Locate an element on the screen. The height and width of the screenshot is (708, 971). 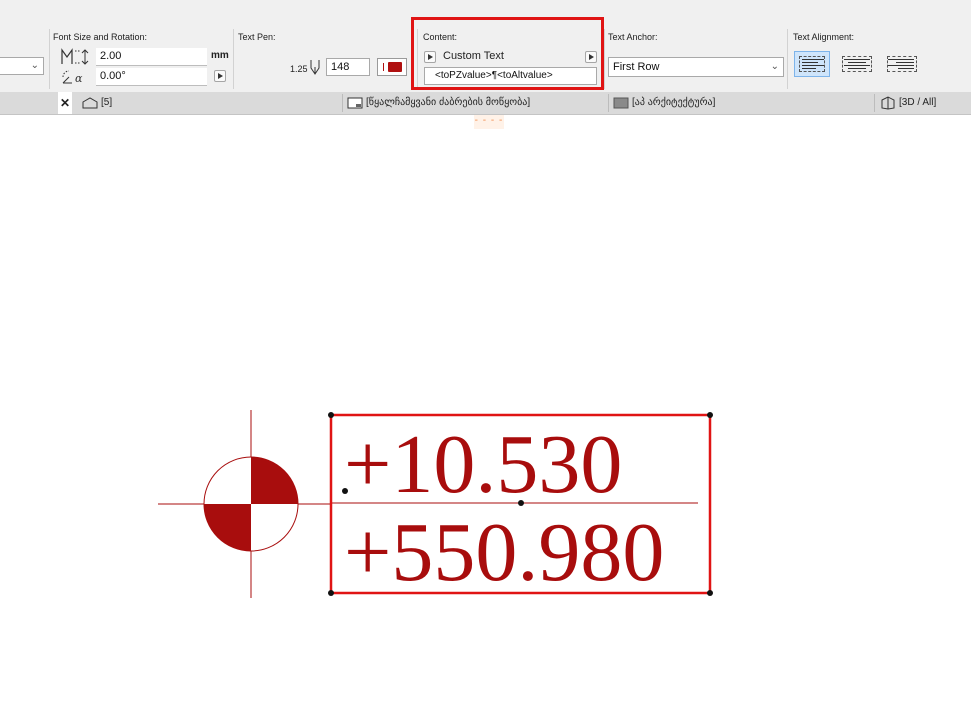
elevation-label: +10.530 +550.980 is located at coordinates (520, 505).